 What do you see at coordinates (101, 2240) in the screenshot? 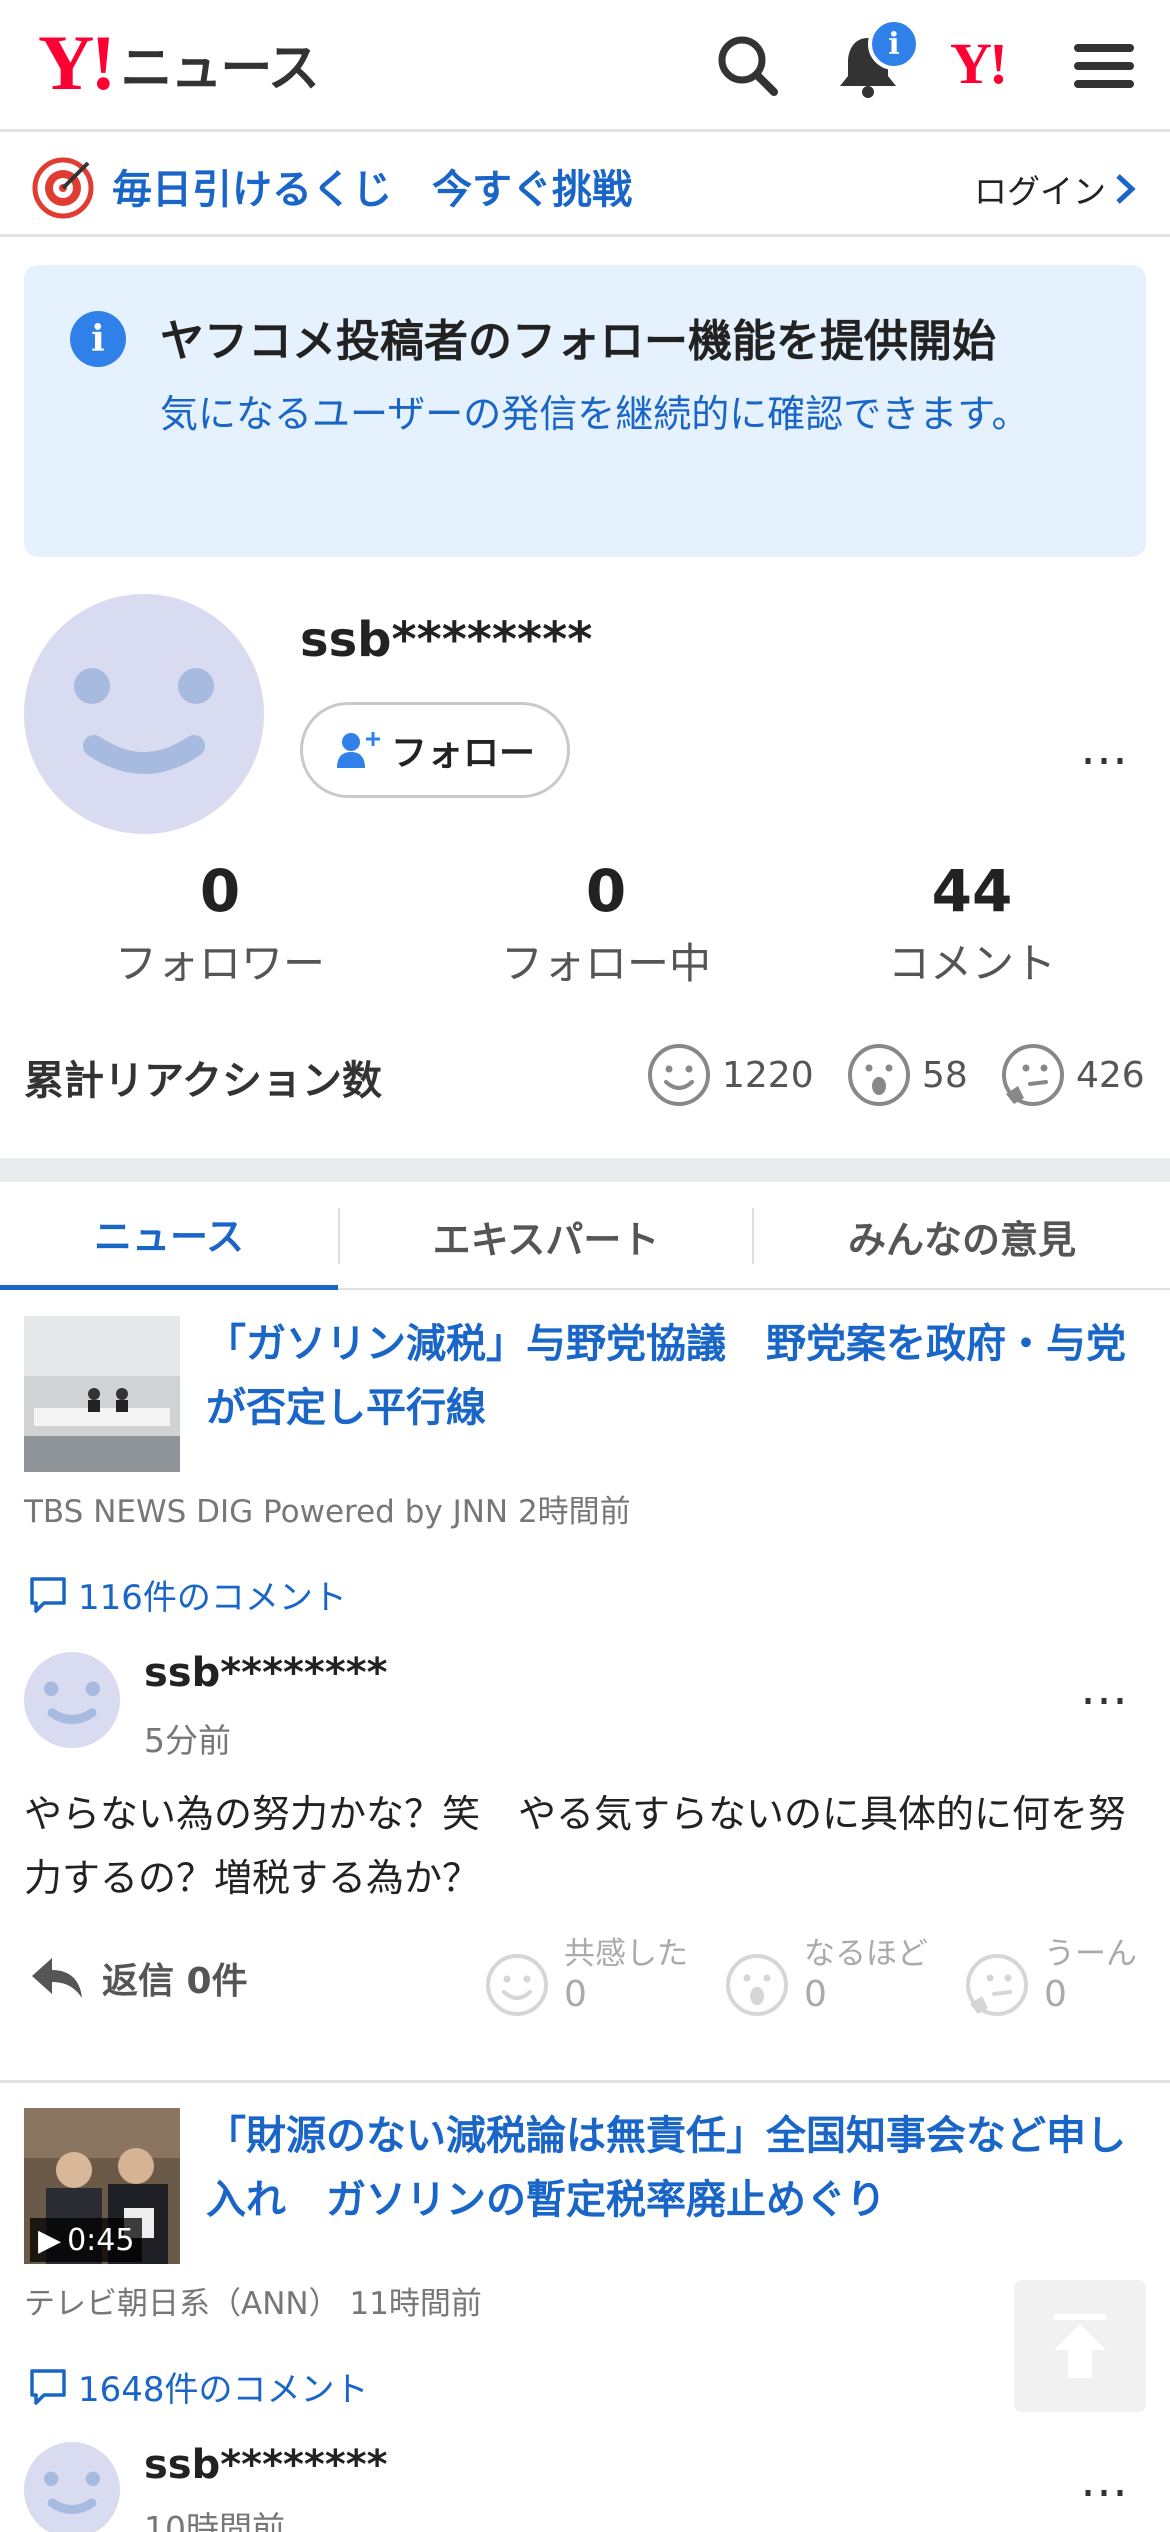
I see `video-duration: 0:45` at bounding box center [101, 2240].